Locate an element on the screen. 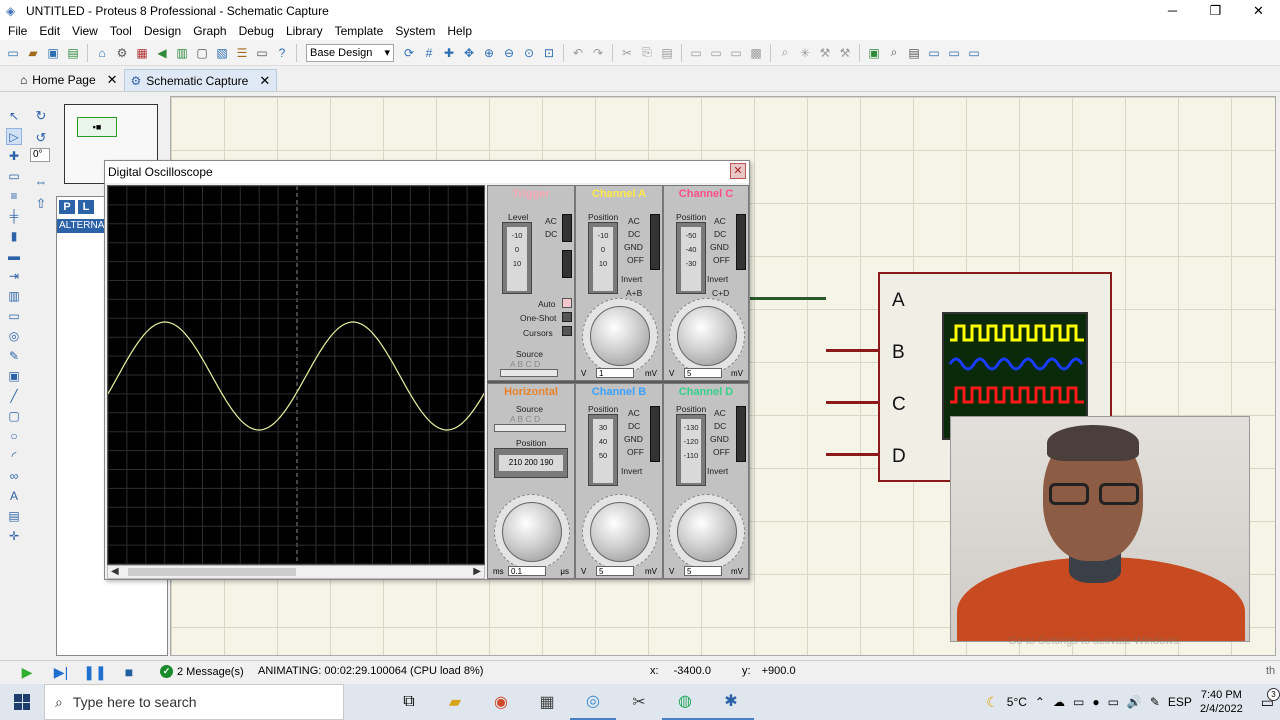  wire-pin-b is located at coordinates (853, 350).